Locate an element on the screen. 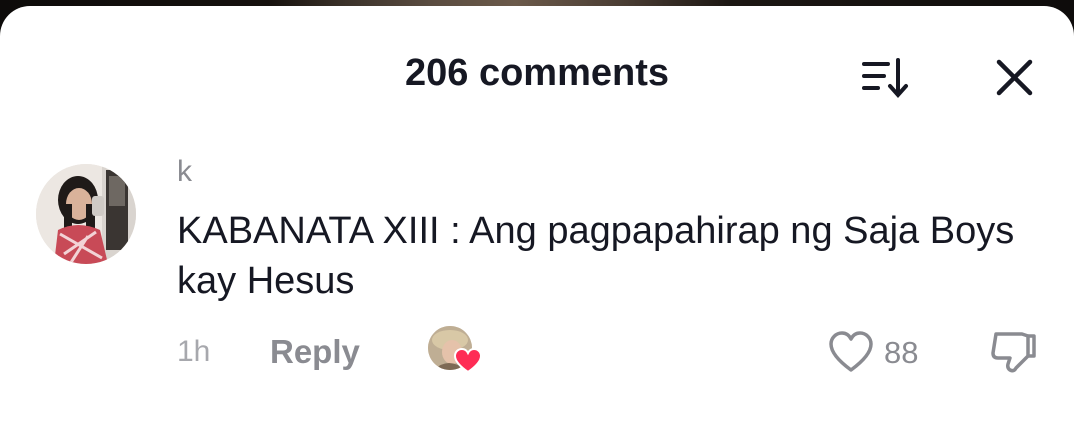 This screenshot has width=1074, height=446. like-count: 88 is located at coordinates (901, 352).